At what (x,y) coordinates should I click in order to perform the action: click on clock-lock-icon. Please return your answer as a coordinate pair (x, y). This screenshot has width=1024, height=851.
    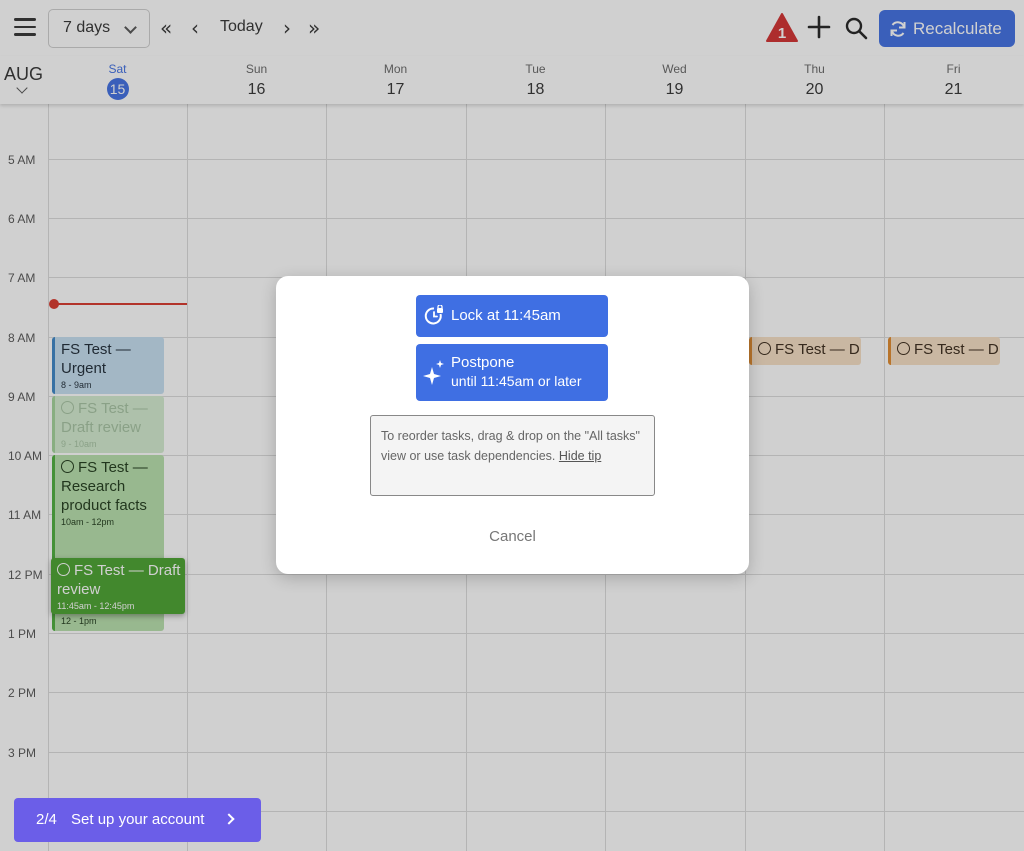
    Looking at the image, I should click on (433, 315).